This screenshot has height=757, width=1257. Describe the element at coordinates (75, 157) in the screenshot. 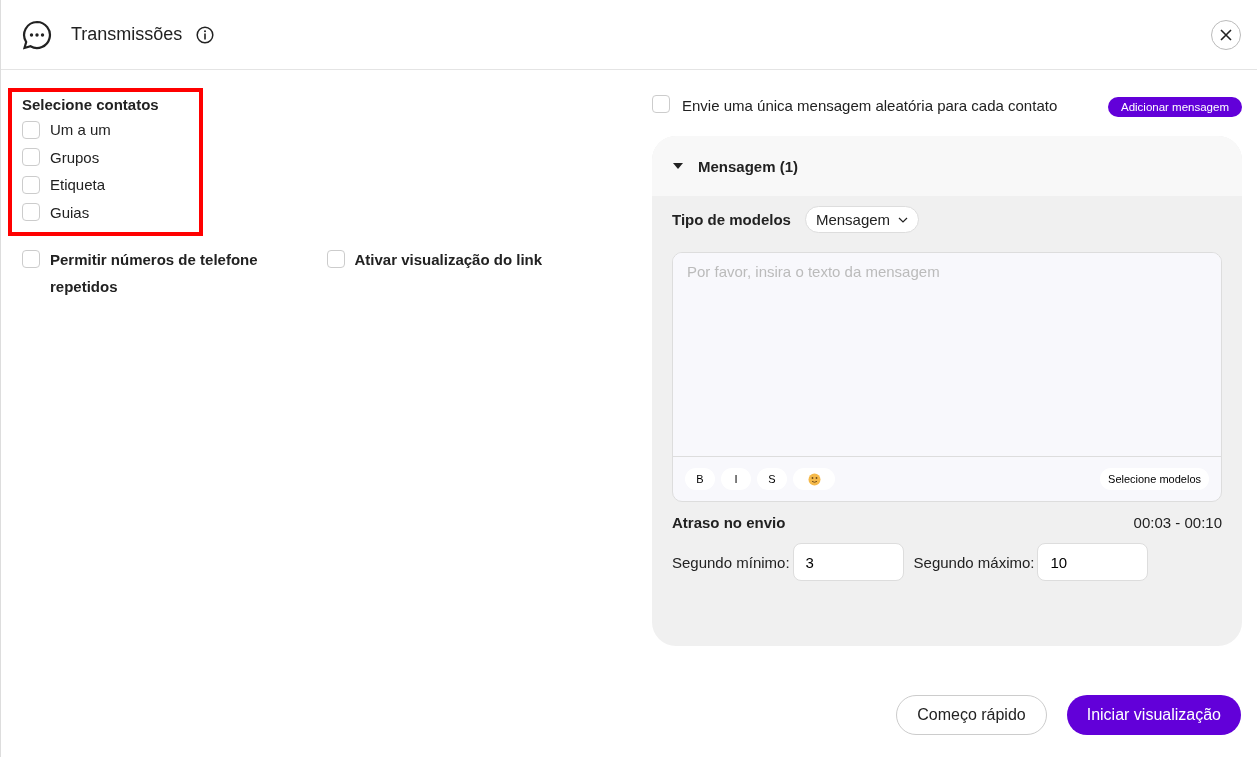

I see `option-label: Grupos` at that location.